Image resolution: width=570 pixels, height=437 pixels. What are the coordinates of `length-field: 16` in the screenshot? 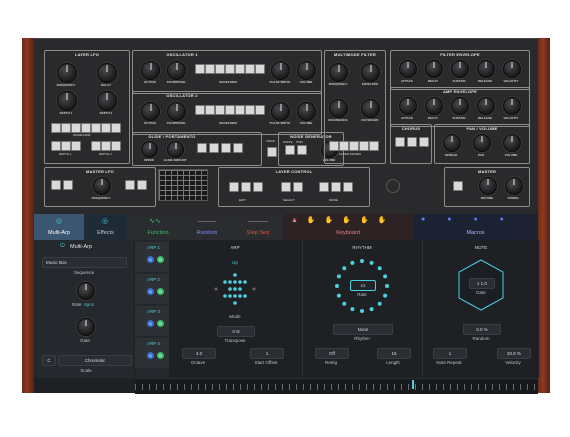 It's located at (394, 353).